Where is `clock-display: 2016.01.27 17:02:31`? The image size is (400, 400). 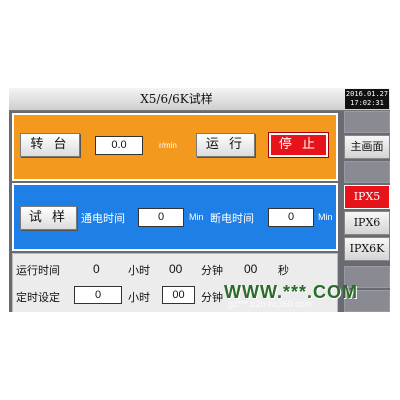
clock-display: 2016.01.27 17:02:31 is located at coordinates (367, 99).